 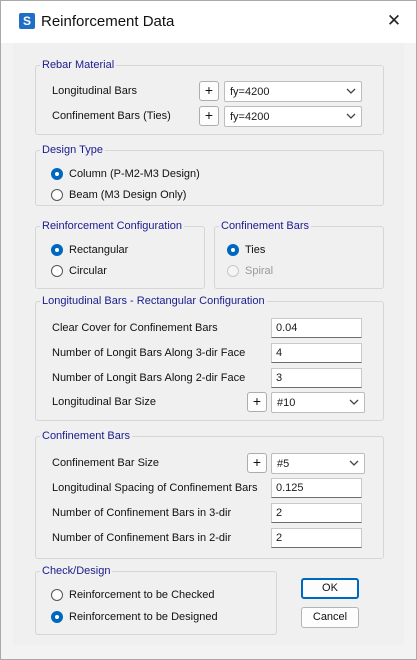 I want to click on dialog-title: Reinforcement Data, so click(x=108, y=21).